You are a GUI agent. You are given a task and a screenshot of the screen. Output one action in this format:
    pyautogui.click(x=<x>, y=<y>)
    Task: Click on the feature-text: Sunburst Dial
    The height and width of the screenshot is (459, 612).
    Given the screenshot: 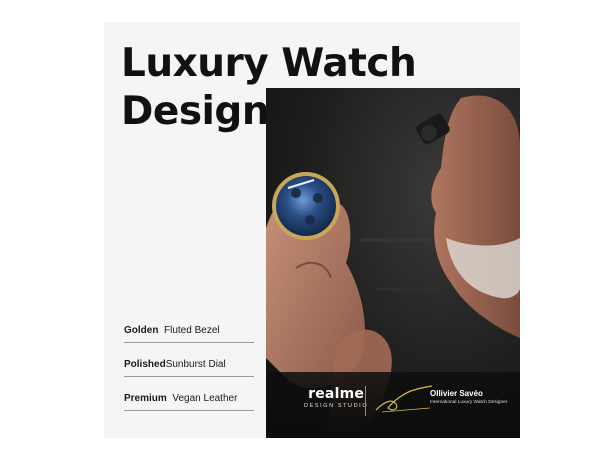 What is the action you would take?
    pyautogui.click(x=195, y=364)
    